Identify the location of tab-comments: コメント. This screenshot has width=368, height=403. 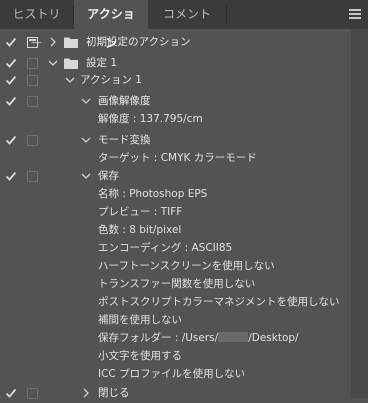
(187, 14).